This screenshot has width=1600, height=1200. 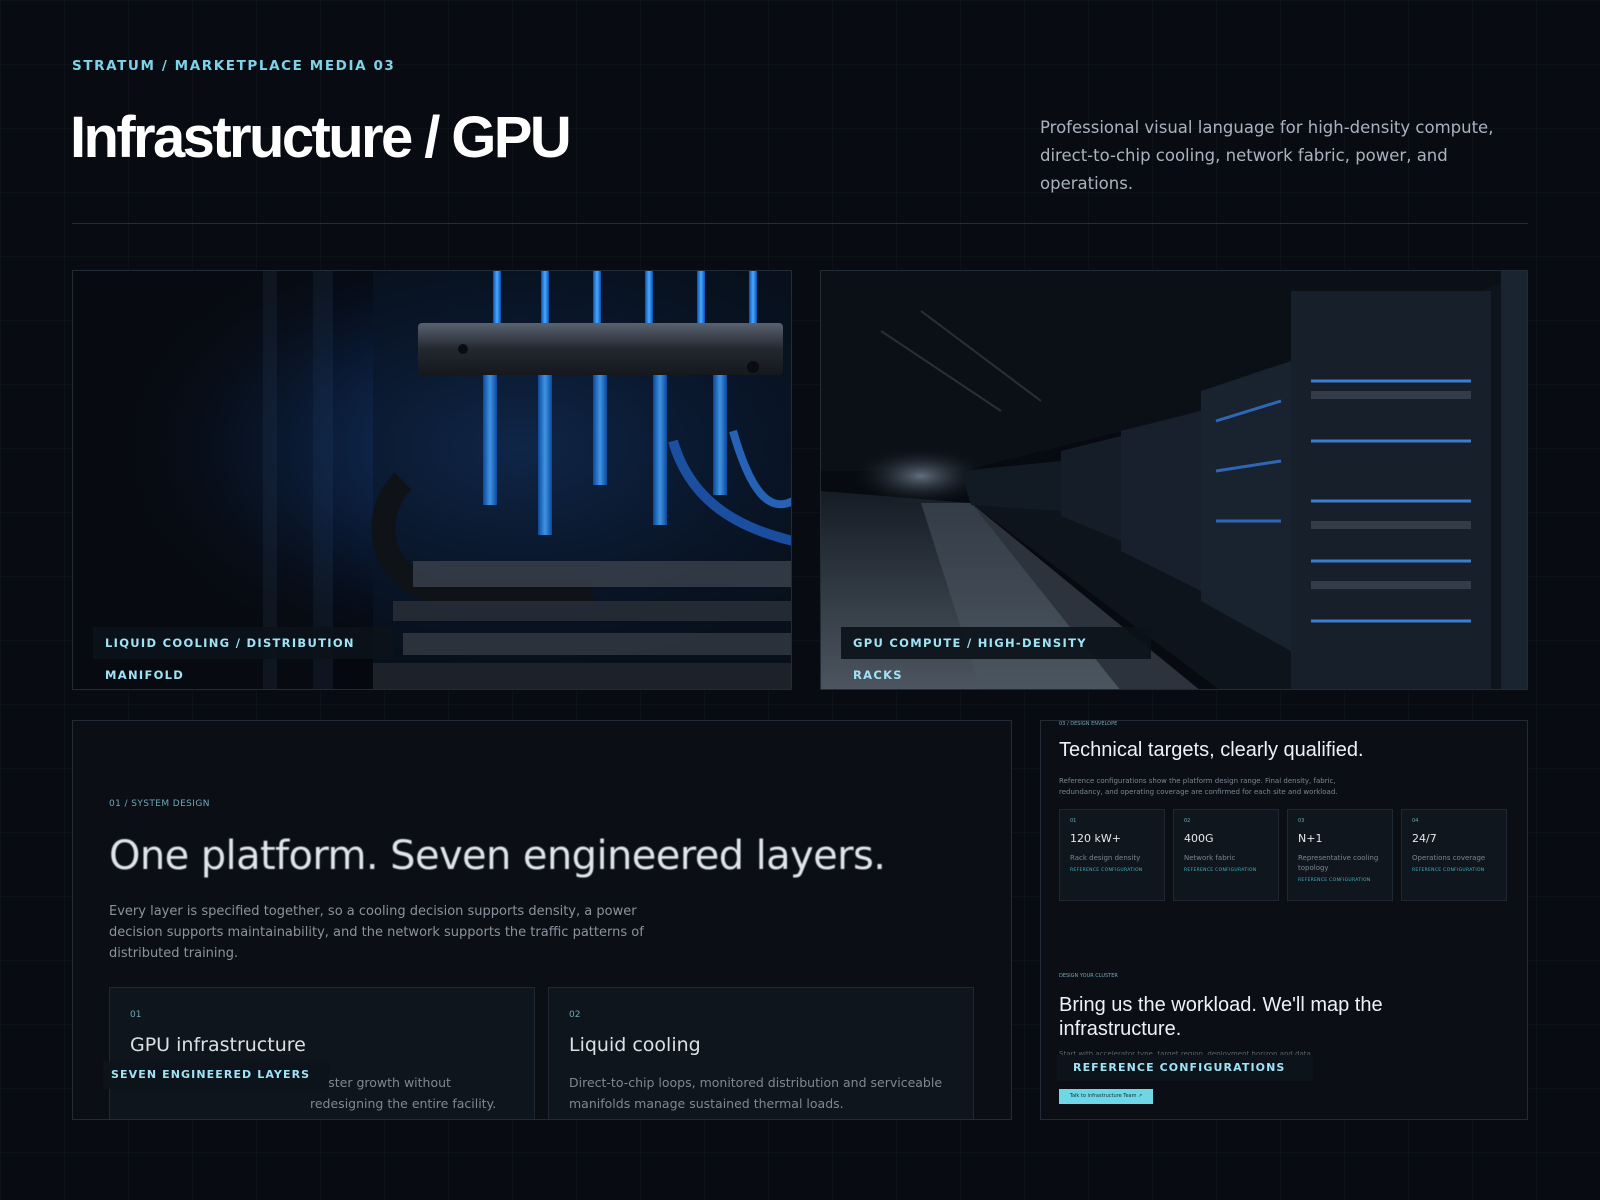 What do you see at coordinates (1106, 1096) in the screenshot?
I see `talk-to-team-button: Talk to infrastructure Team ↗` at bounding box center [1106, 1096].